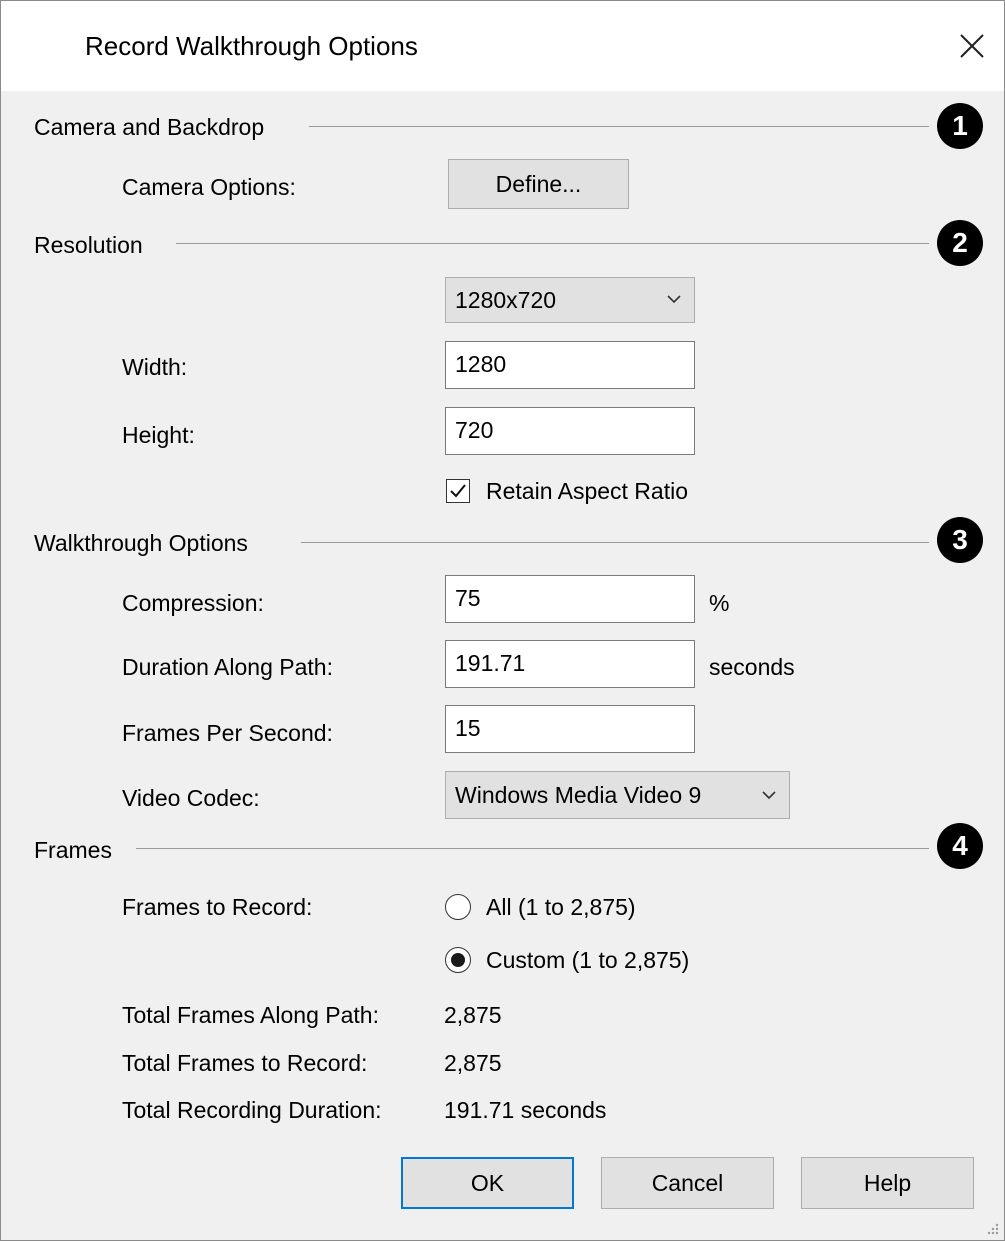  What do you see at coordinates (227, 667) in the screenshot?
I see `duration-label: Duration Along Path:` at bounding box center [227, 667].